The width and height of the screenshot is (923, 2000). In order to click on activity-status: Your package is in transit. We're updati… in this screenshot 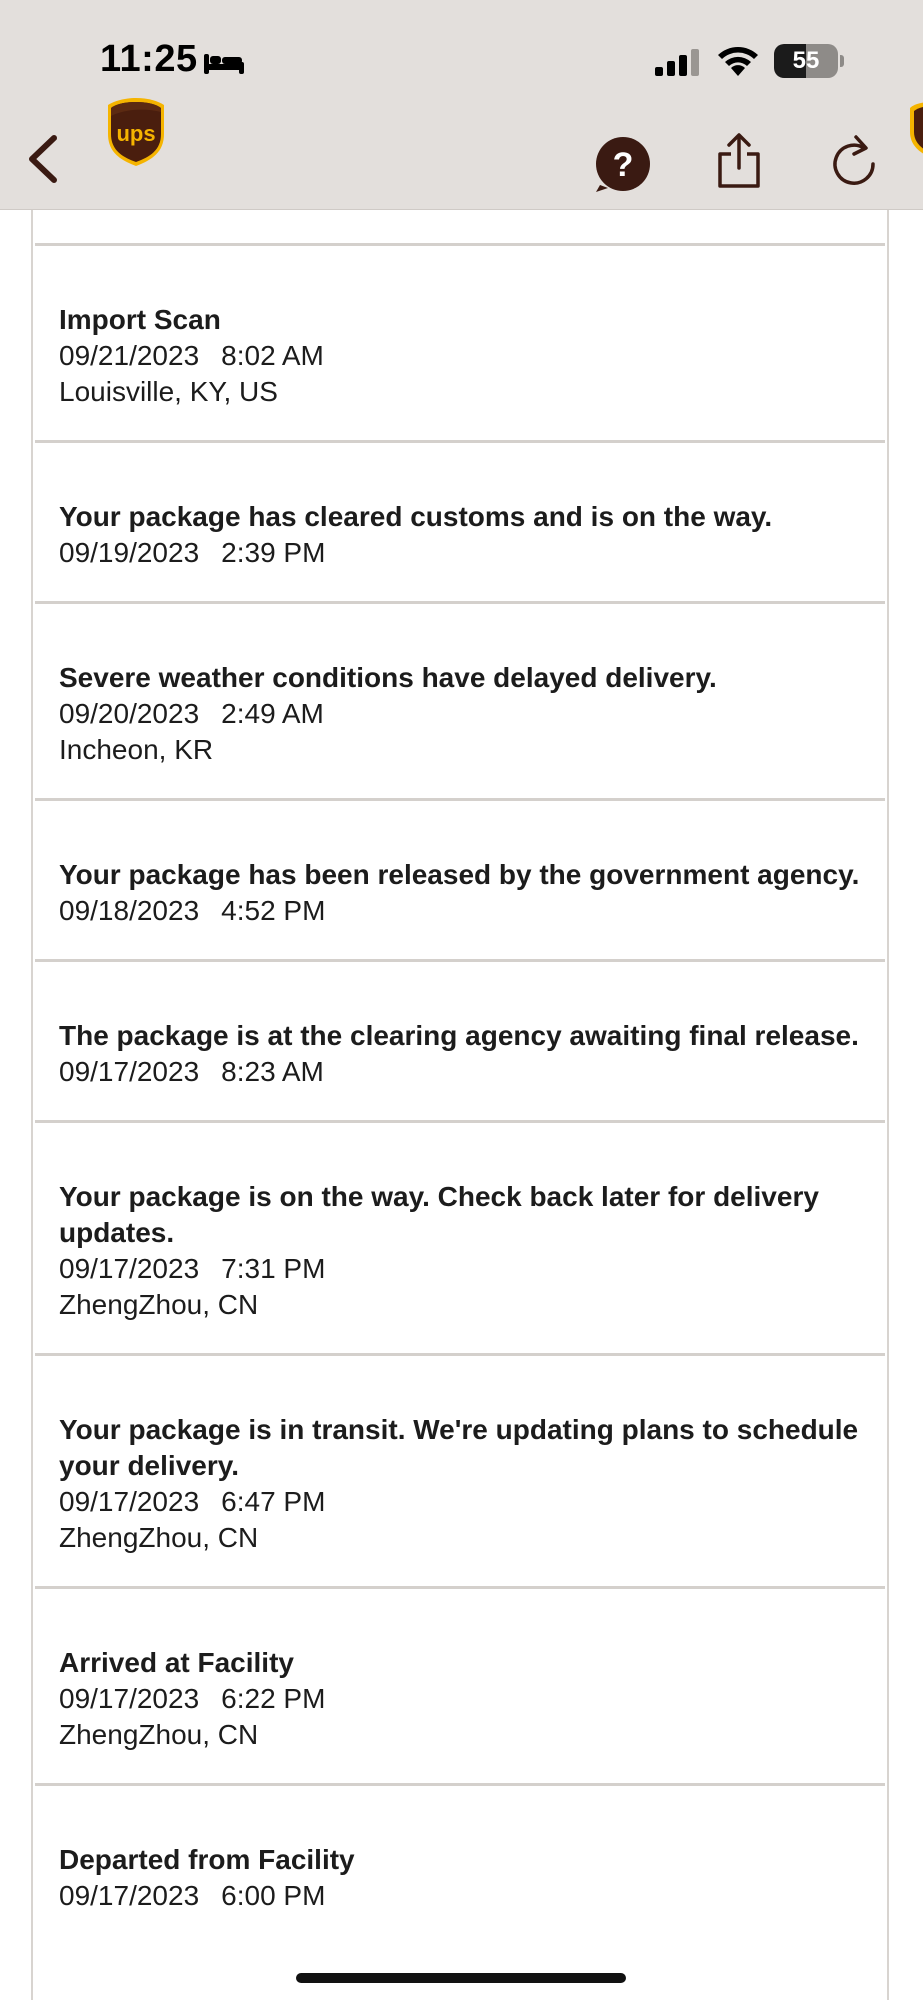, I will do `click(459, 1447)`.